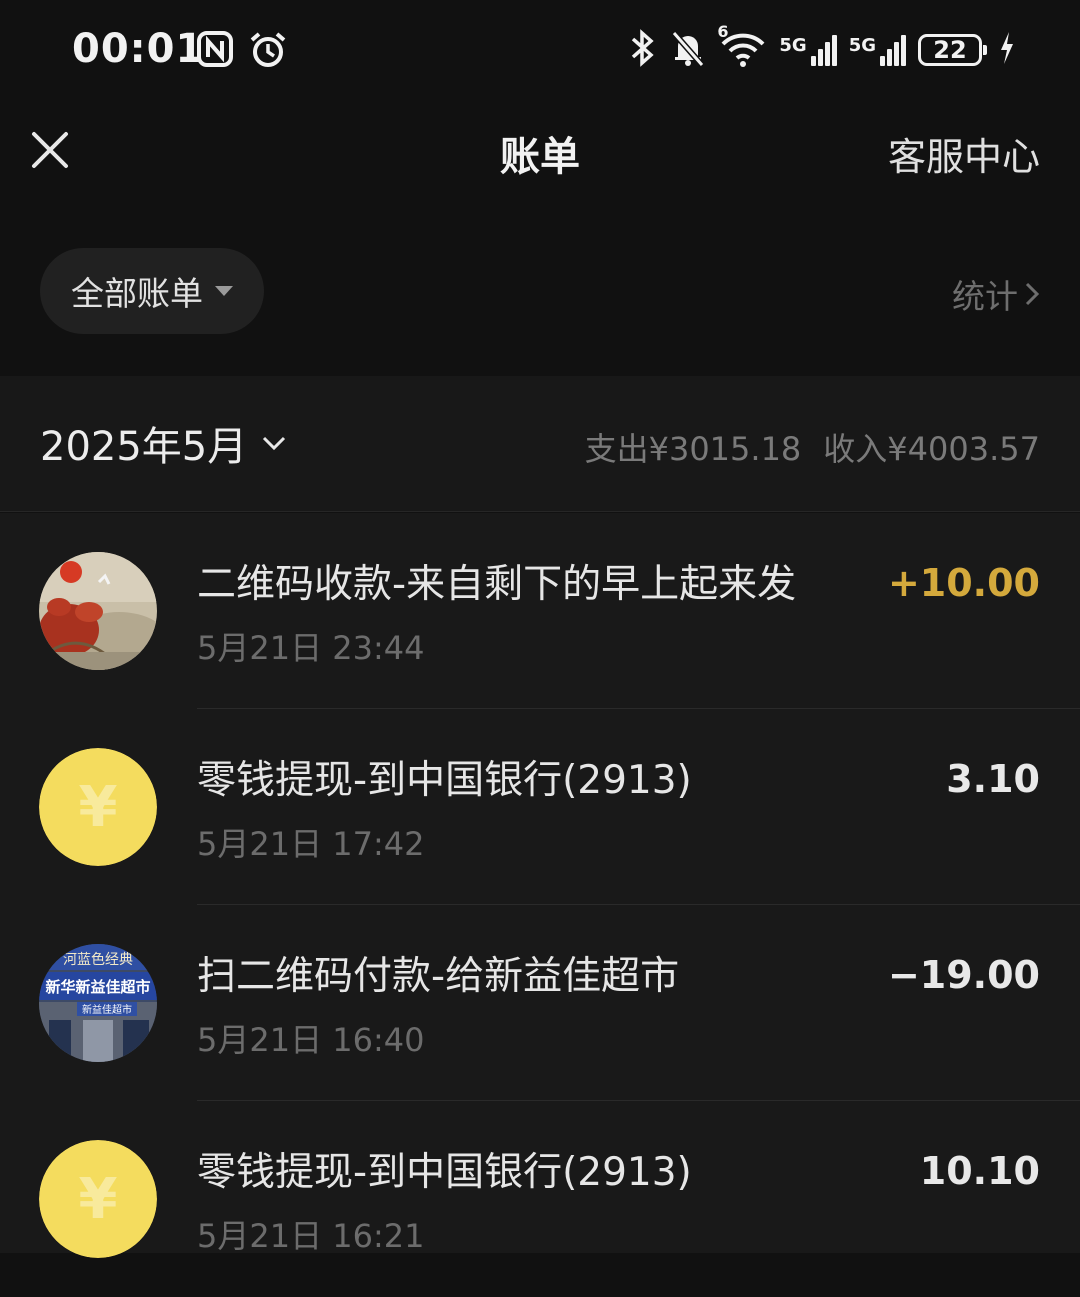 The height and width of the screenshot is (1297, 1080). What do you see at coordinates (931, 449) in the screenshot?
I see `month-income: 收入¥4003.57` at bounding box center [931, 449].